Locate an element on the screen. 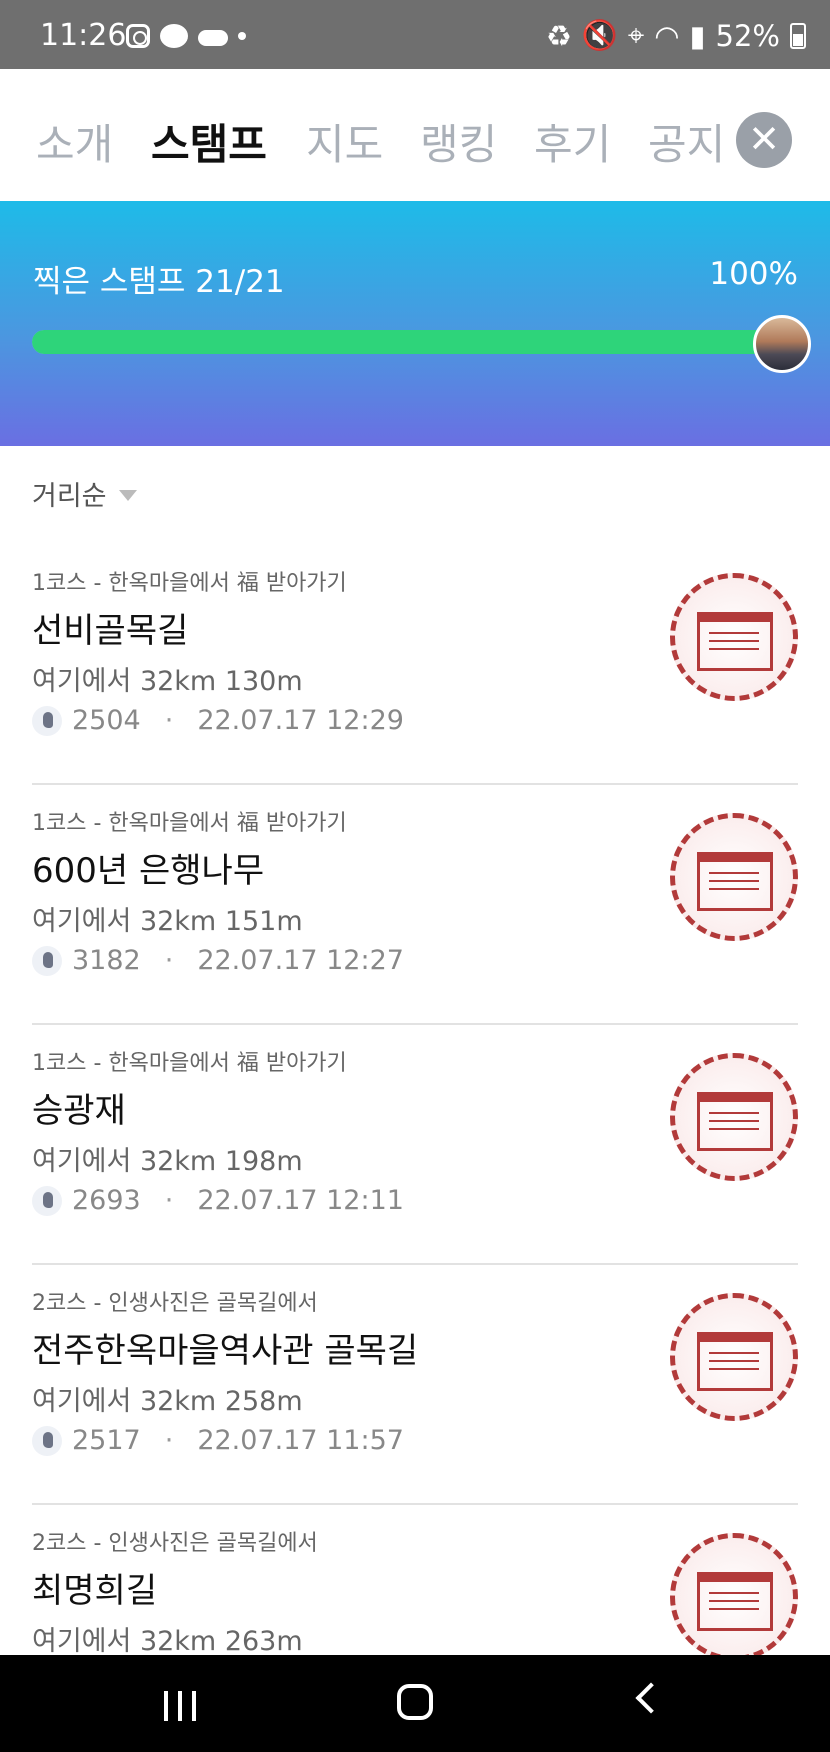 The image size is (830, 1752). back-button is located at coordinates (651, 1698).